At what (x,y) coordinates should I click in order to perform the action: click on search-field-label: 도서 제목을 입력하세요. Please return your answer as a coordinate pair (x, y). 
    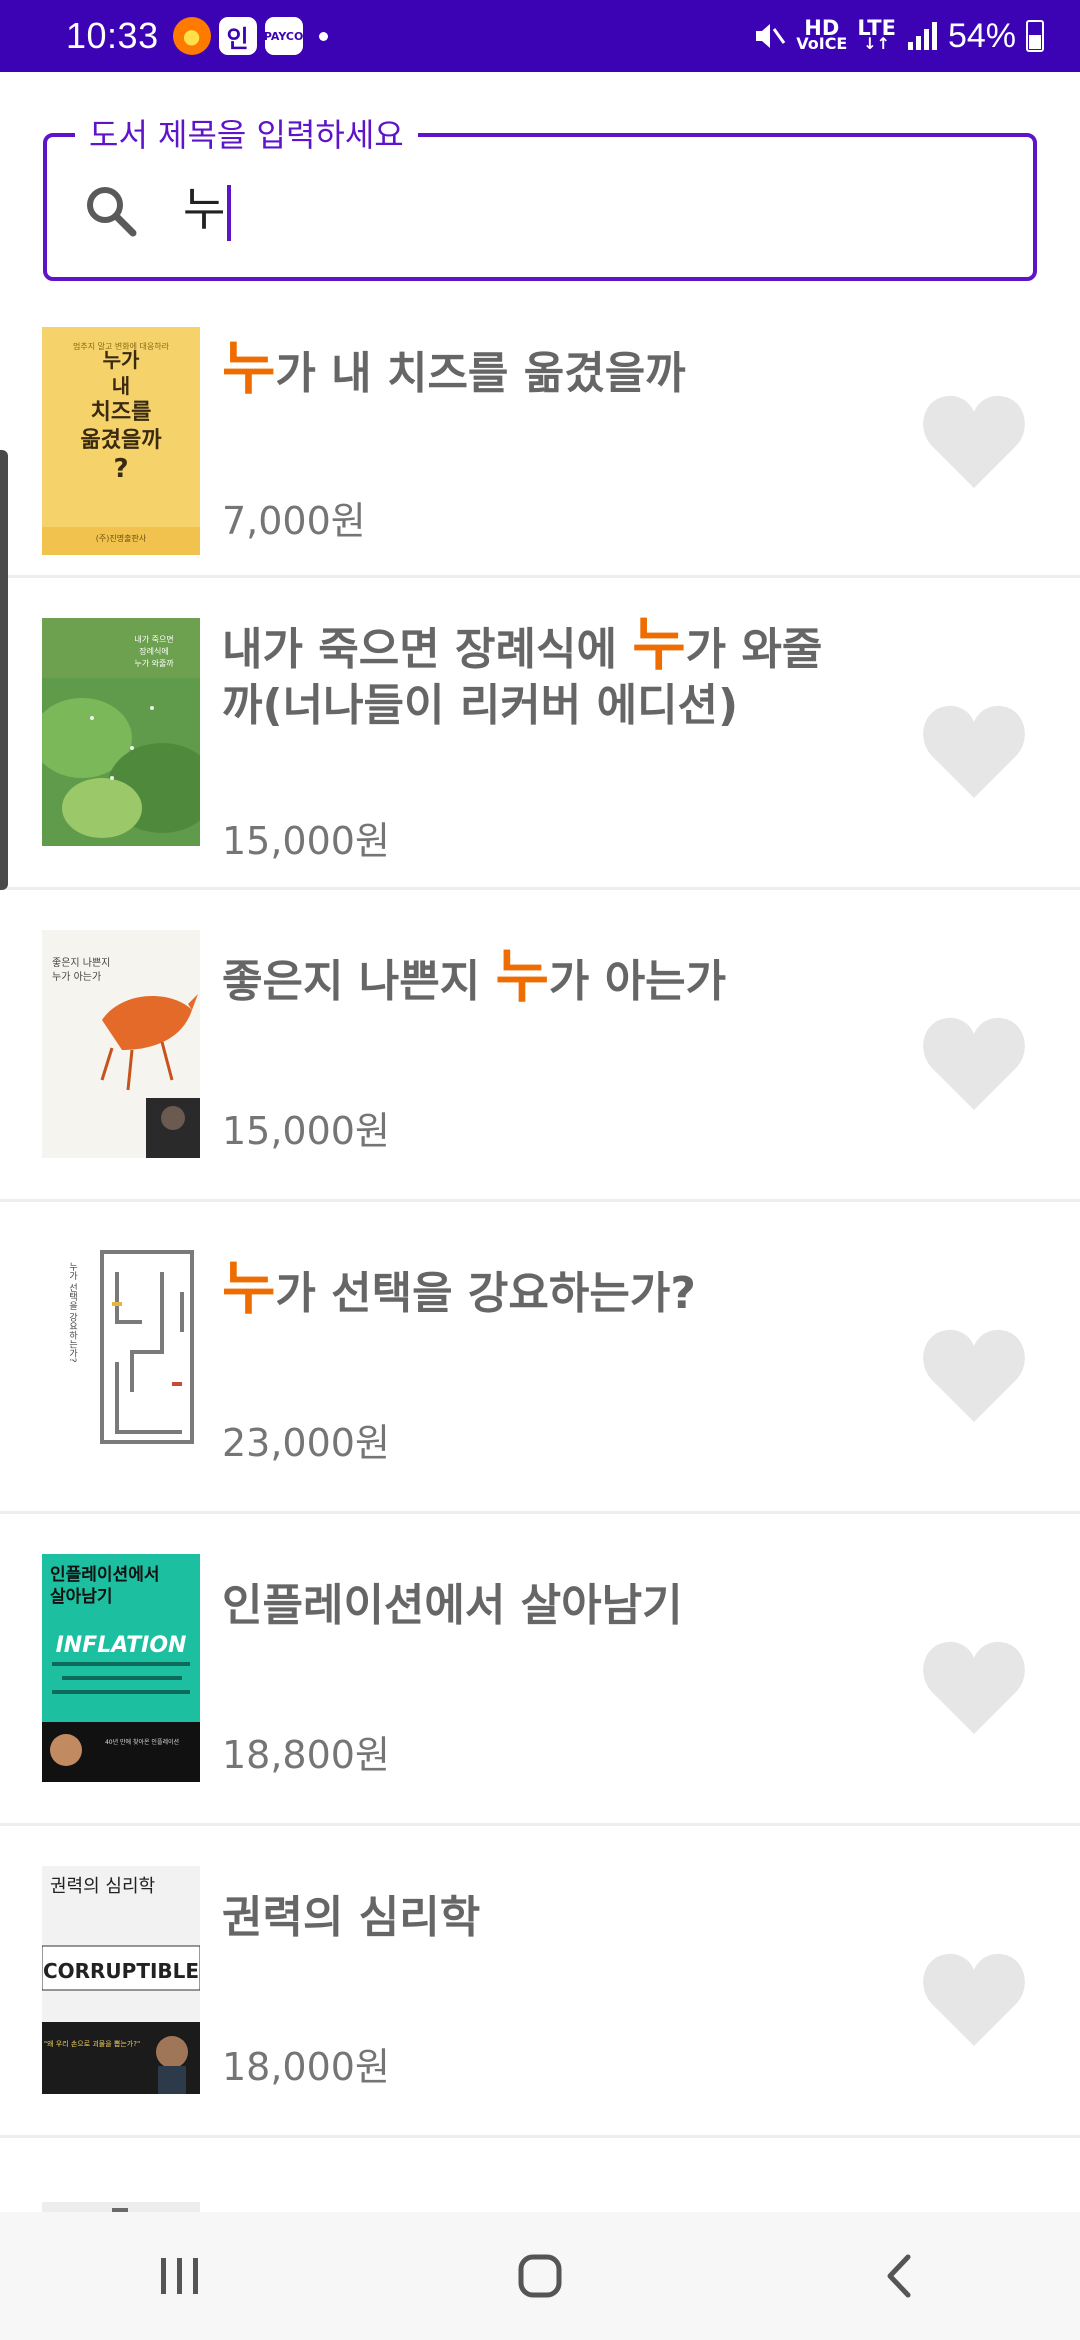
    Looking at the image, I should click on (246, 135).